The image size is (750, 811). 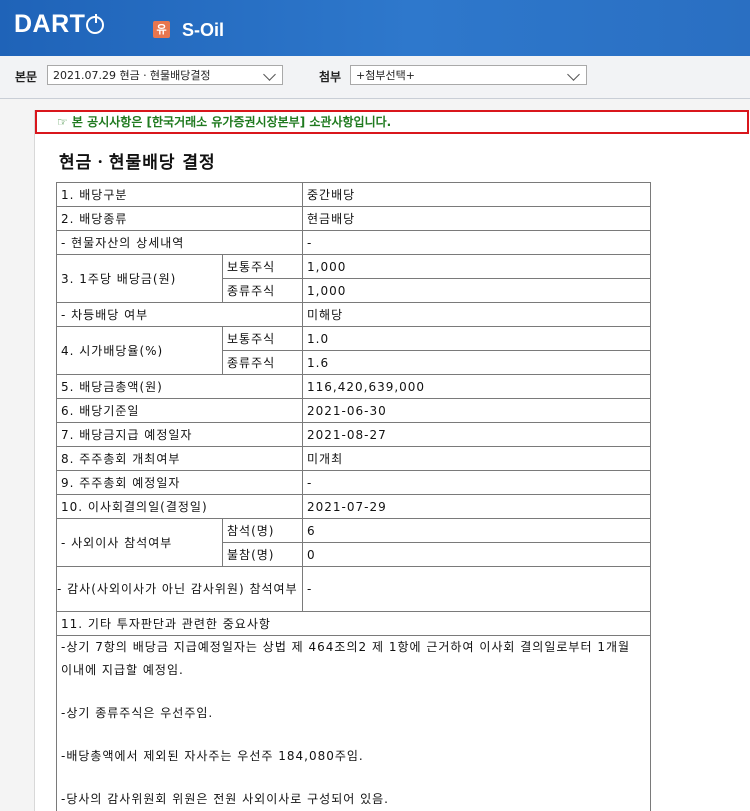 What do you see at coordinates (212, 756) in the screenshot?
I see `note-paragraph: -배당총액에서 제외된 자사주는 우선주 184,080주임.` at bounding box center [212, 756].